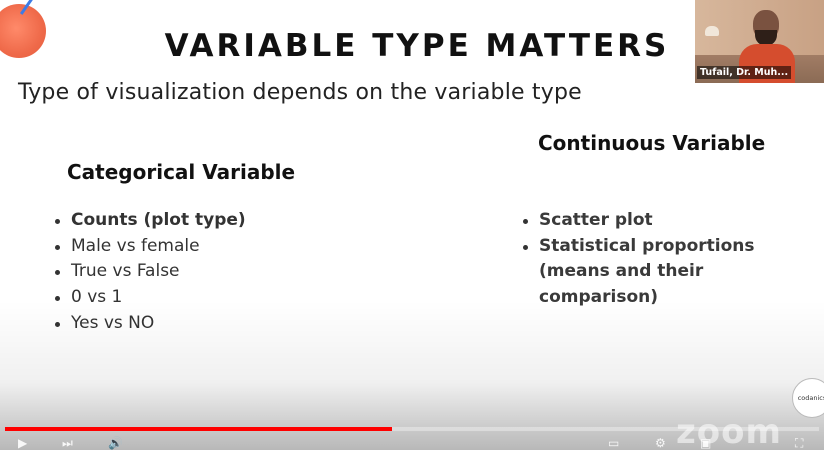 The width and height of the screenshot is (824, 452). I want to click on volume-icon: 🔊, so click(115, 443).